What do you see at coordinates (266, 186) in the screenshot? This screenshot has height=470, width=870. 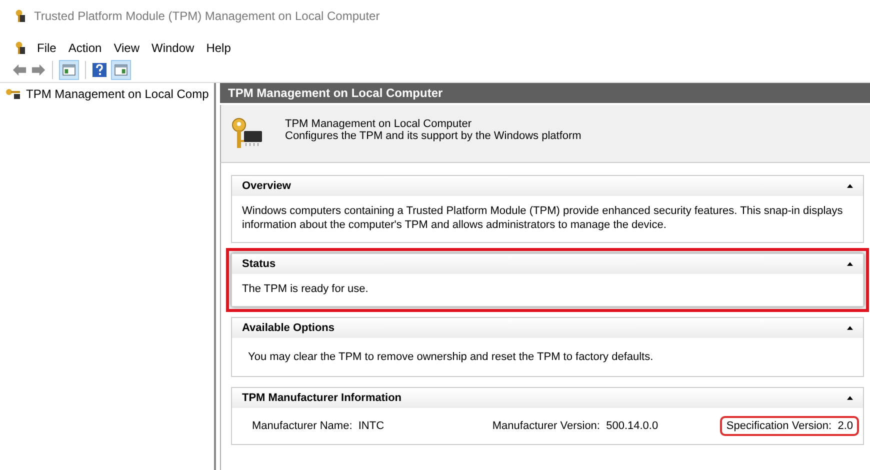 I see `section-title: Overview` at bounding box center [266, 186].